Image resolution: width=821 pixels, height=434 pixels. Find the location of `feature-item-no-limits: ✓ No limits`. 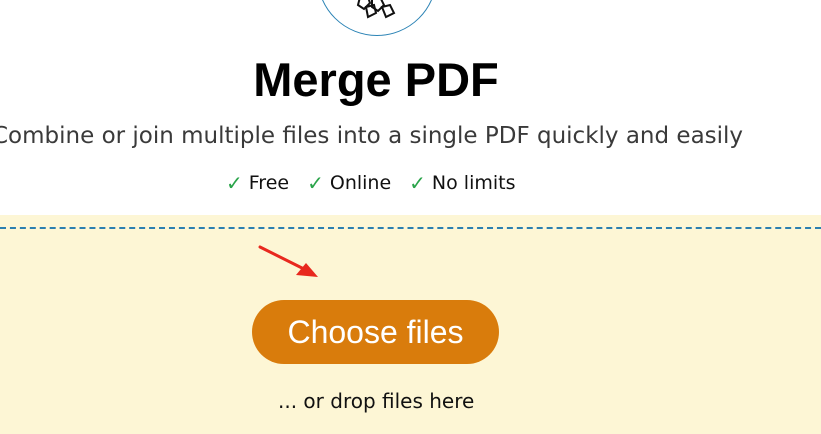

feature-item-no-limits: ✓ No limits is located at coordinates (462, 183).